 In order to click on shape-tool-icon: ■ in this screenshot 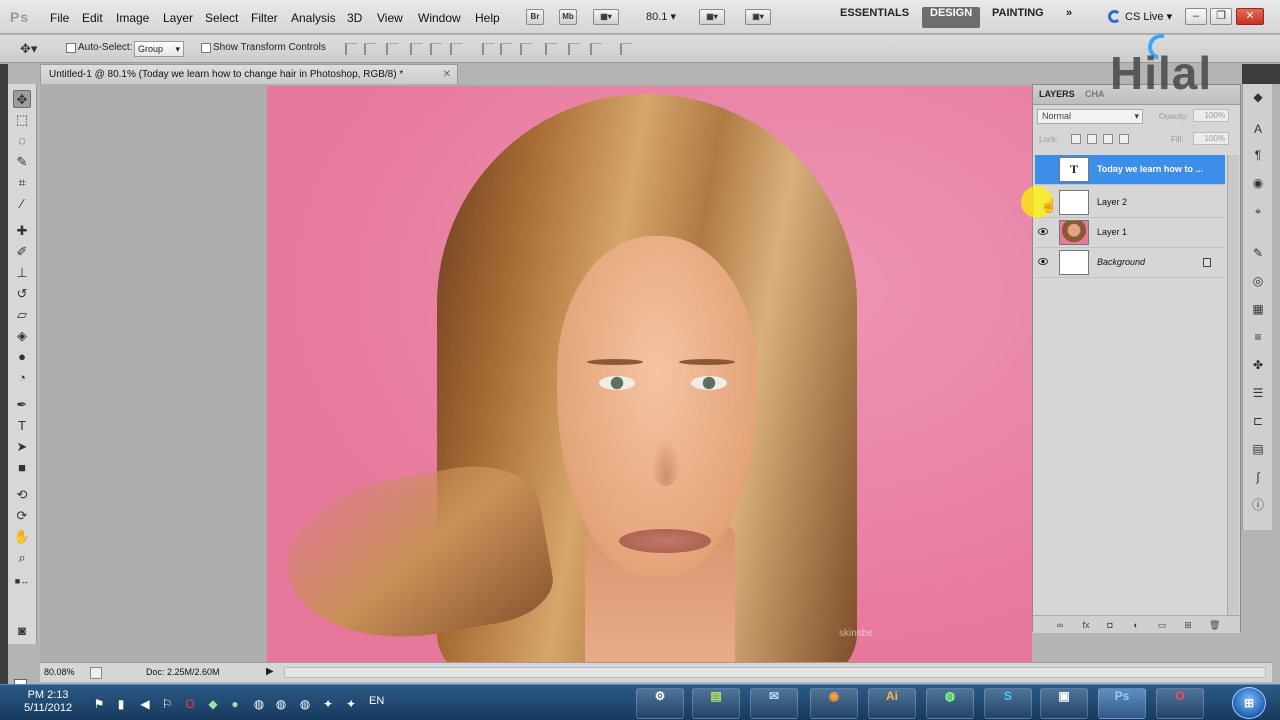, I will do `click(22, 468)`.